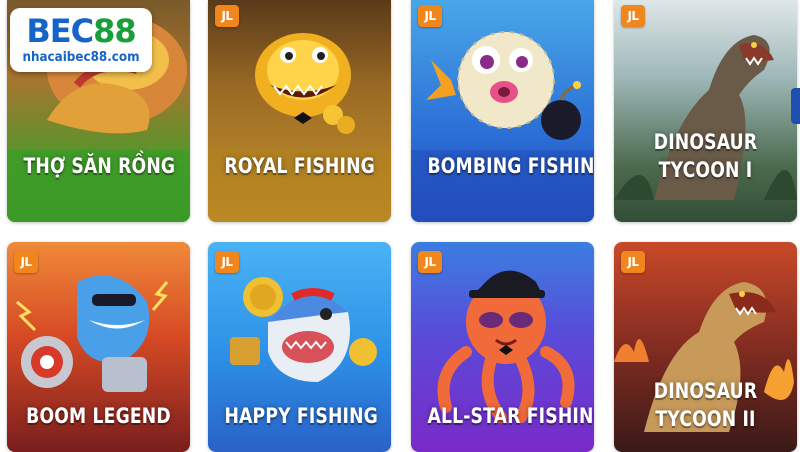 This screenshot has height=452, width=800. I want to click on game-card-bombing-fishing: JL BOMBING FISHING, so click(502, 111).